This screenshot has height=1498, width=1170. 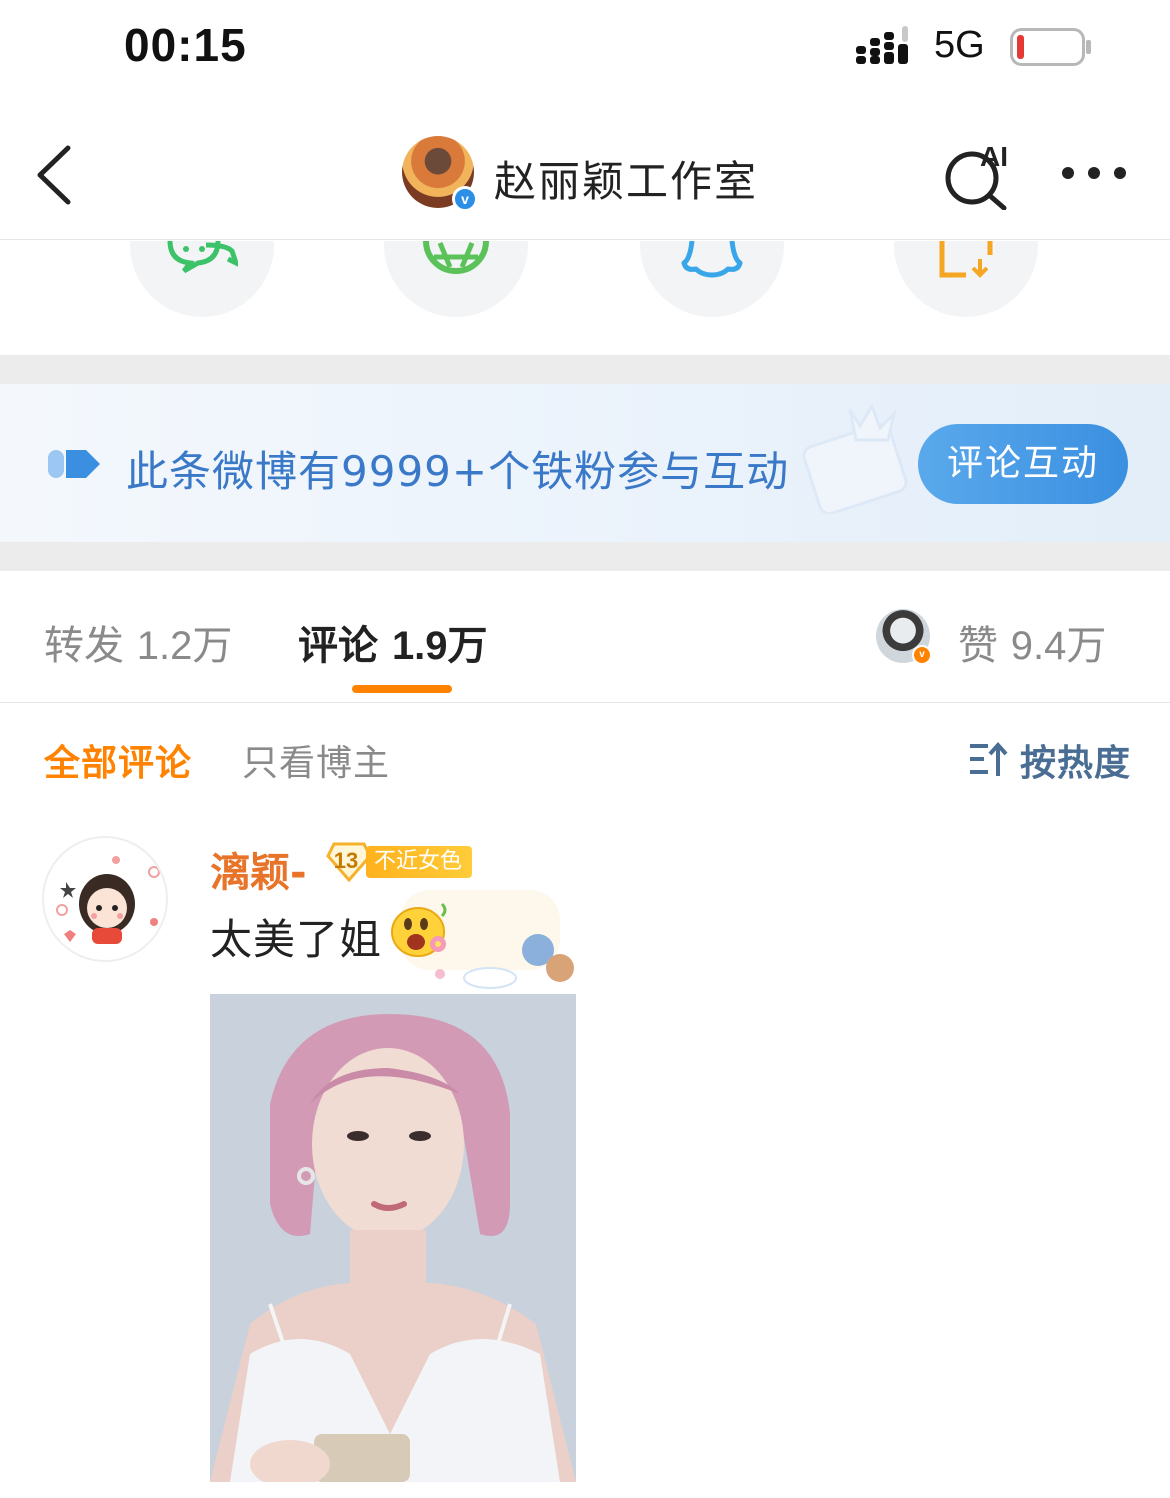 I want to click on active-tab-indicator, so click(x=402, y=689).